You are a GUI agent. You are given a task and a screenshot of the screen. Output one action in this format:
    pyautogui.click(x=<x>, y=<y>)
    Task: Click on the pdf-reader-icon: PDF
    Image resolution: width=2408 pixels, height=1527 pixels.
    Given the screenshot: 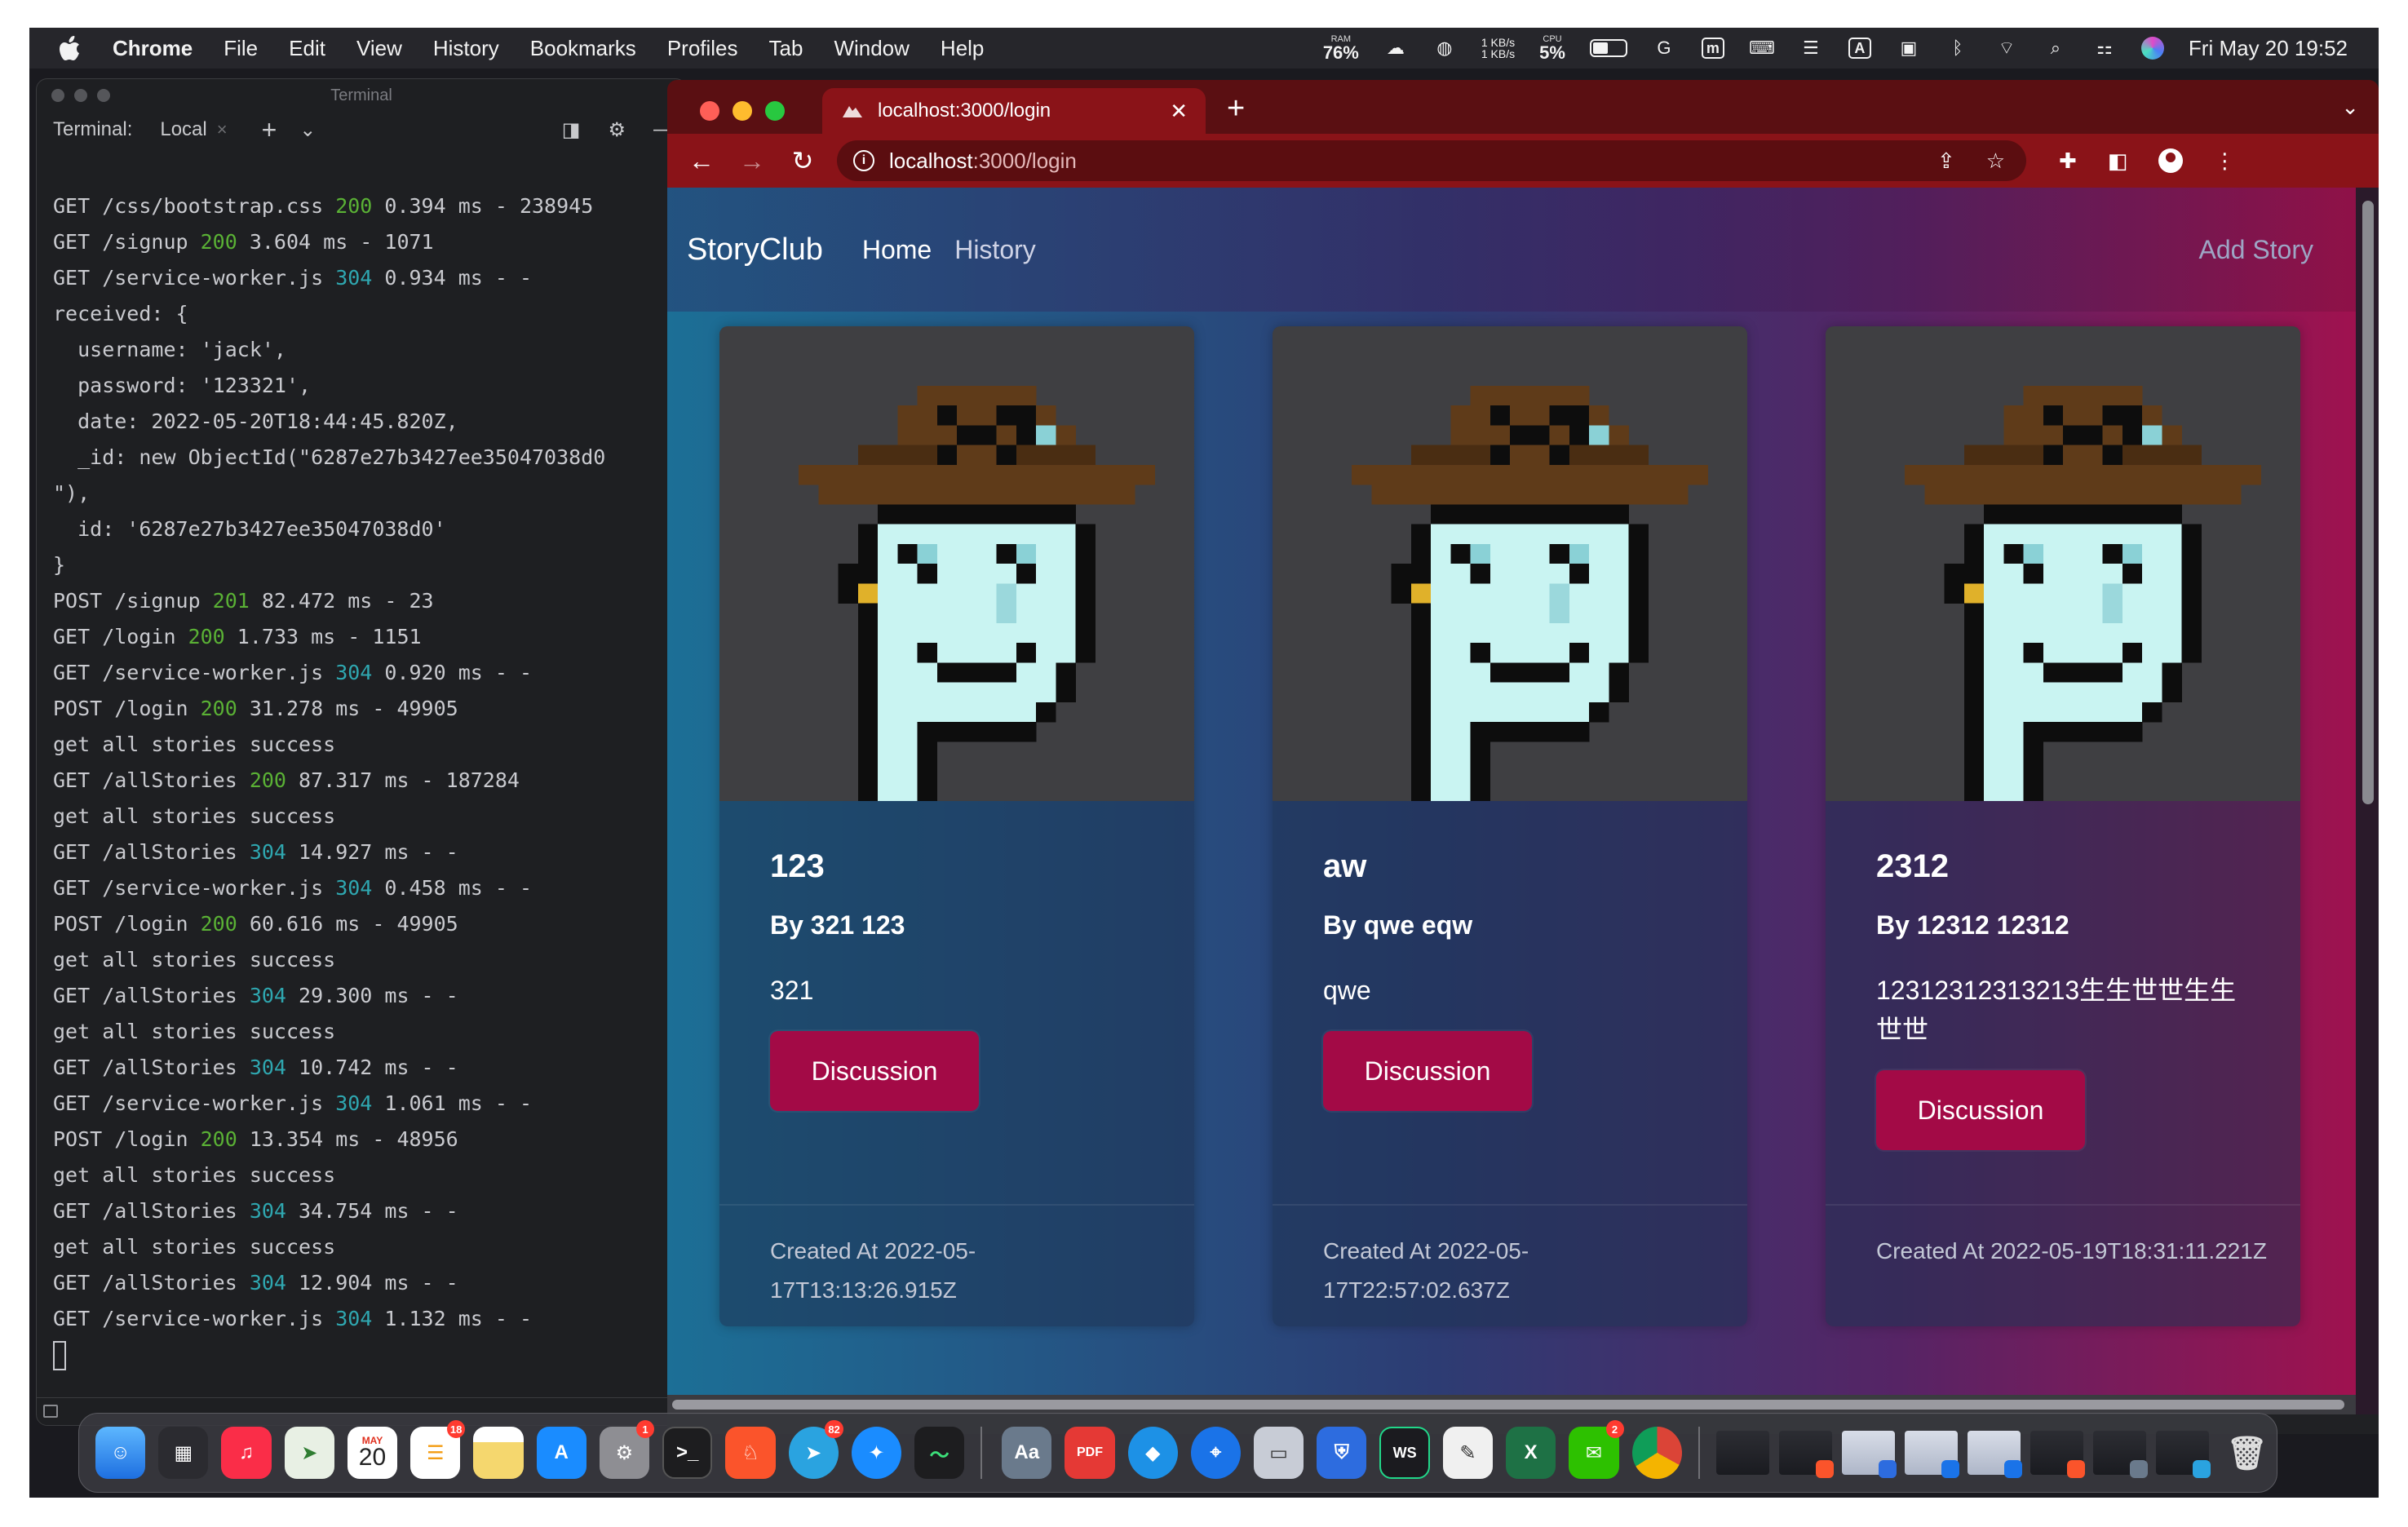 What is the action you would take?
    pyautogui.click(x=1090, y=1453)
    